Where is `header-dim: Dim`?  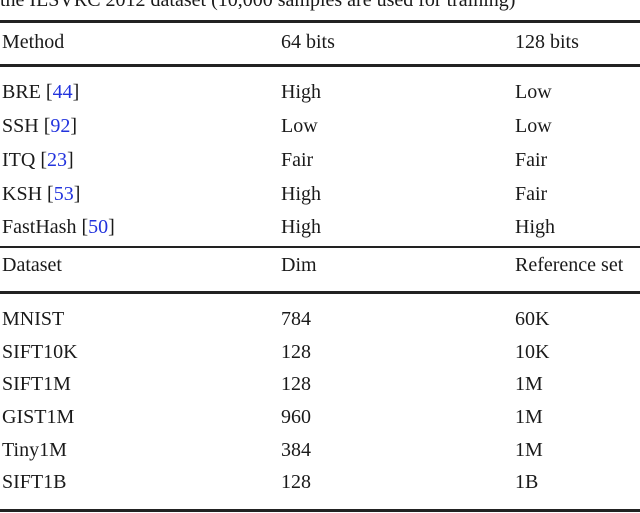 header-dim: Dim is located at coordinates (299, 265).